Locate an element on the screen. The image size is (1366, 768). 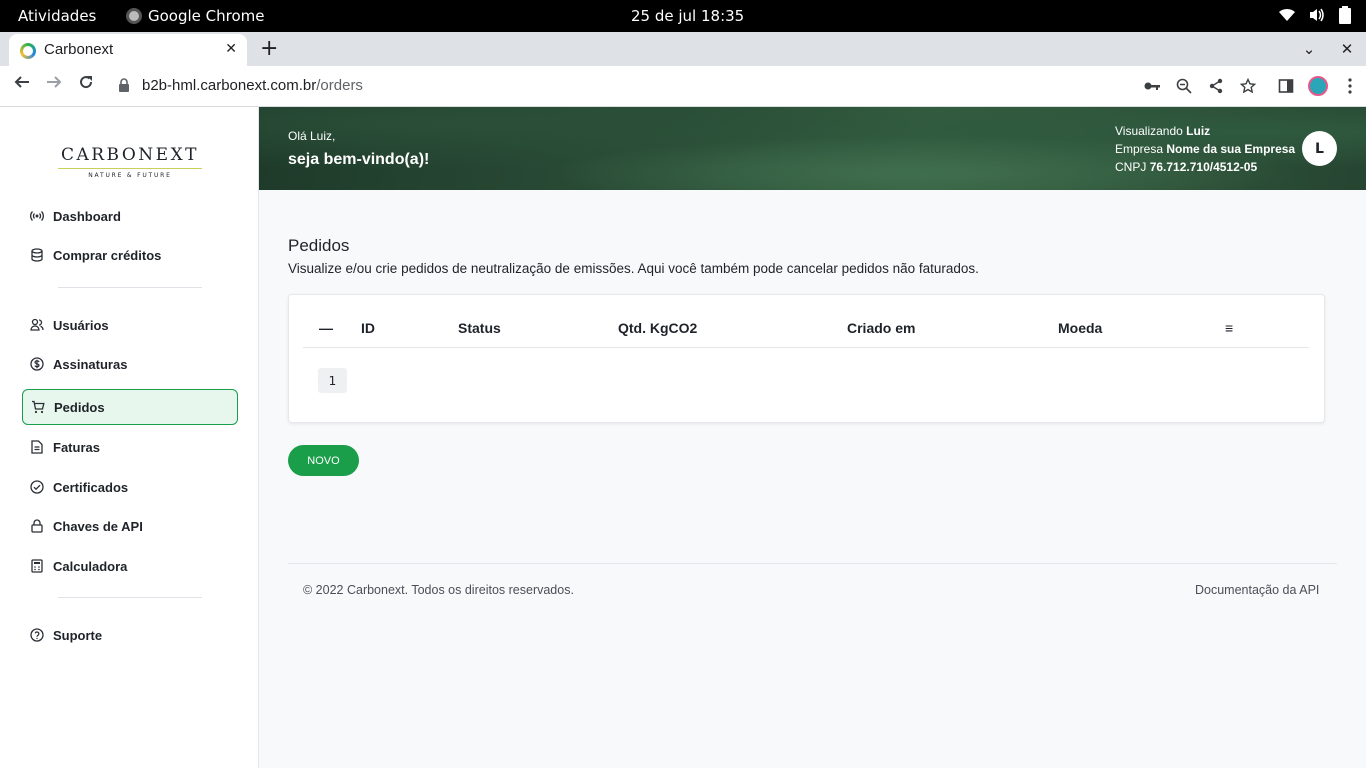
forward-arrow-icon is located at coordinates (54, 86).